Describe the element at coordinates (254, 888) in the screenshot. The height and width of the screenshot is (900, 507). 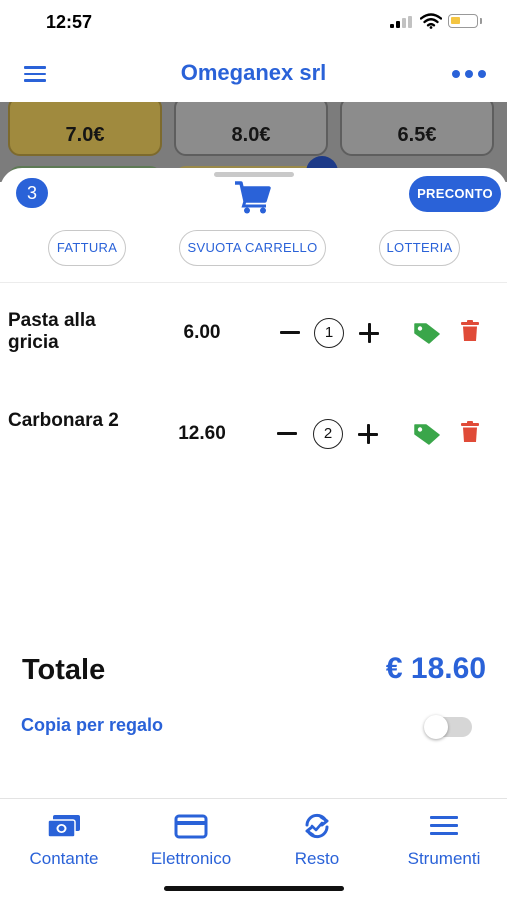
I see `home-indicator` at that location.